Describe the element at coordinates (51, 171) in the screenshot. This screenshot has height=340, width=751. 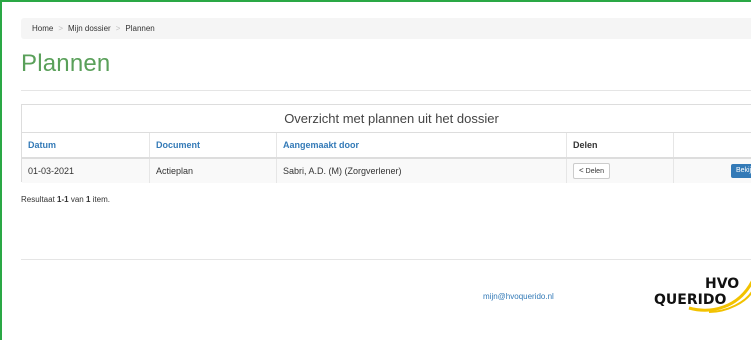
I see `cell-date: 01-03-2021` at that location.